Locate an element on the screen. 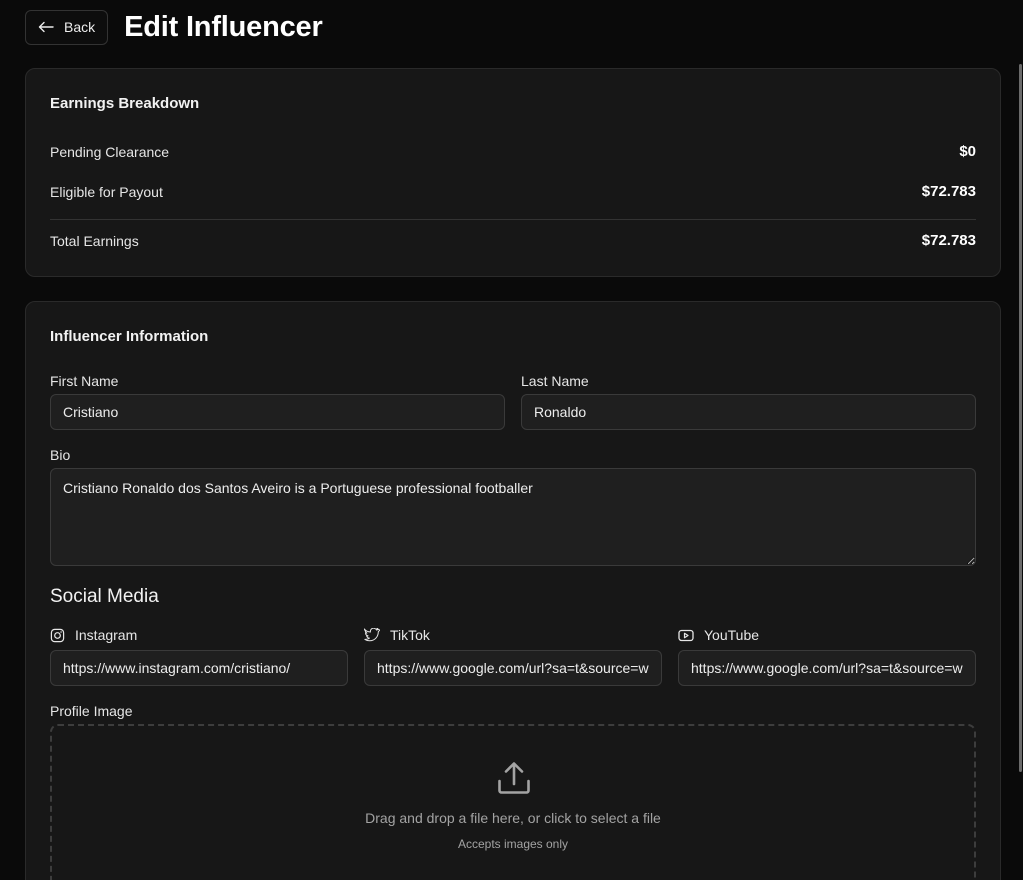 Image resolution: width=1023 pixels, height=880 pixels. earnings-divider is located at coordinates (513, 219).